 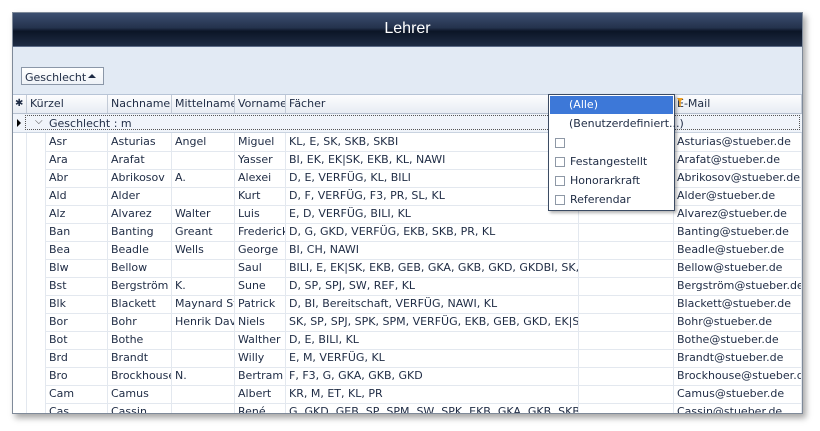 I want to click on cell-nachname: Bothe, so click(x=140, y=340).